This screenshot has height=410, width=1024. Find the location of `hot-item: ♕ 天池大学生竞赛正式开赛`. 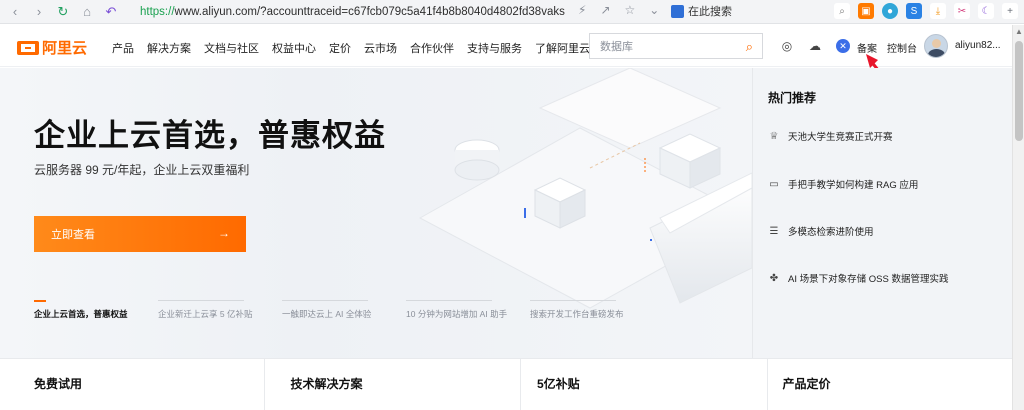

hot-item: ♕ 天池大学生竞赛正式开赛 is located at coordinates (830, 136).